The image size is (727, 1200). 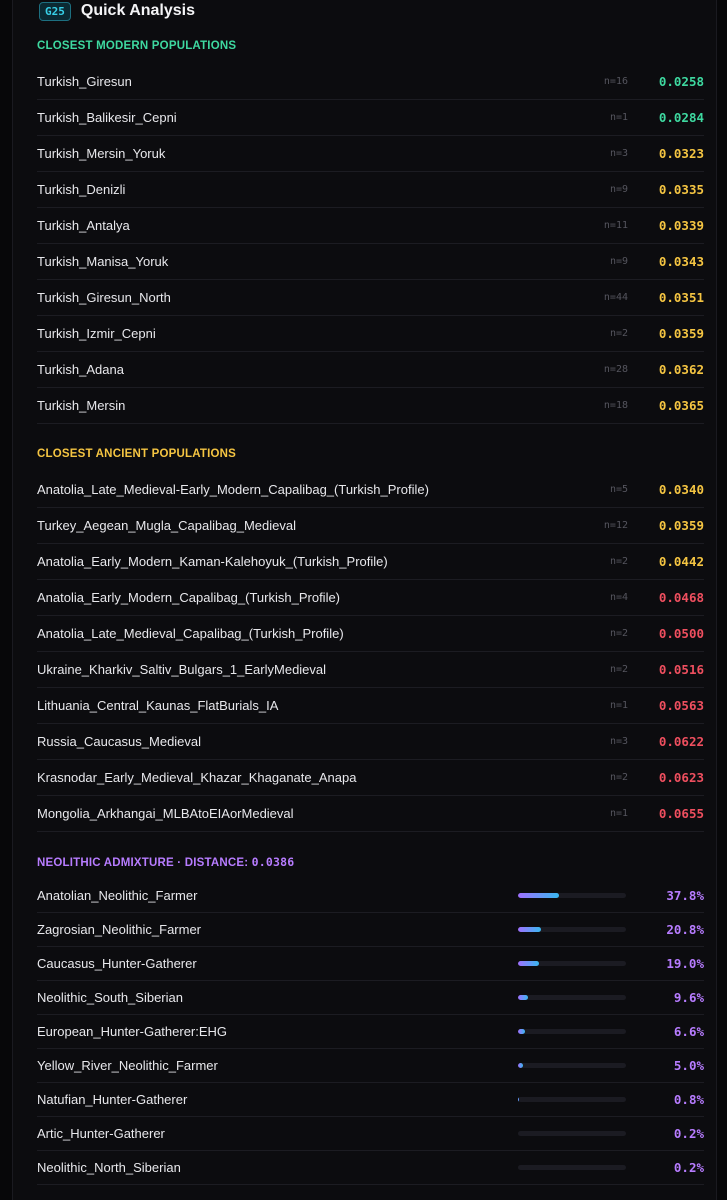 What do you see at coordinates (119, 741) in the screenshot?
I see `population-name: Russia_Caucasus_Medieval` at bounding box center [119, 741].